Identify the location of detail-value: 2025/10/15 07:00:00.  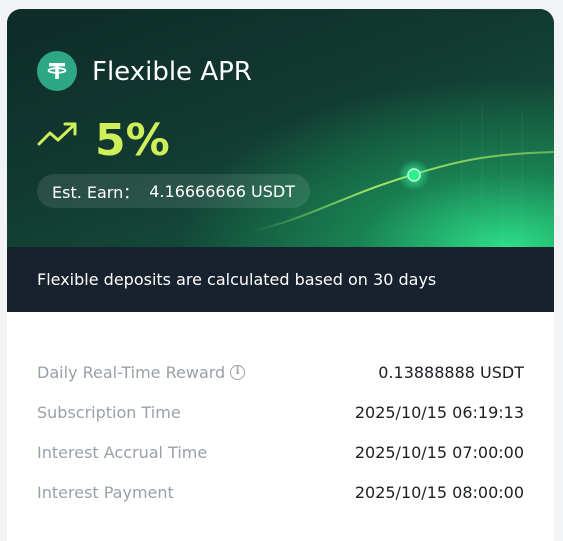
(439, 452).